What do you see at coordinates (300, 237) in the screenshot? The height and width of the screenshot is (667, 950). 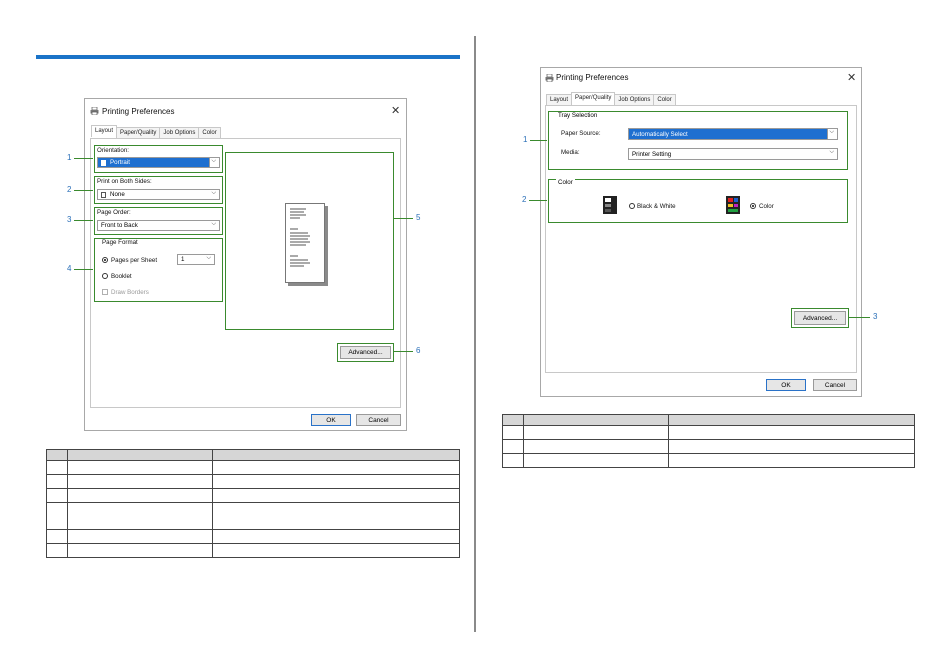 I see `preview-text-lines` at bounding box center [300, 237].